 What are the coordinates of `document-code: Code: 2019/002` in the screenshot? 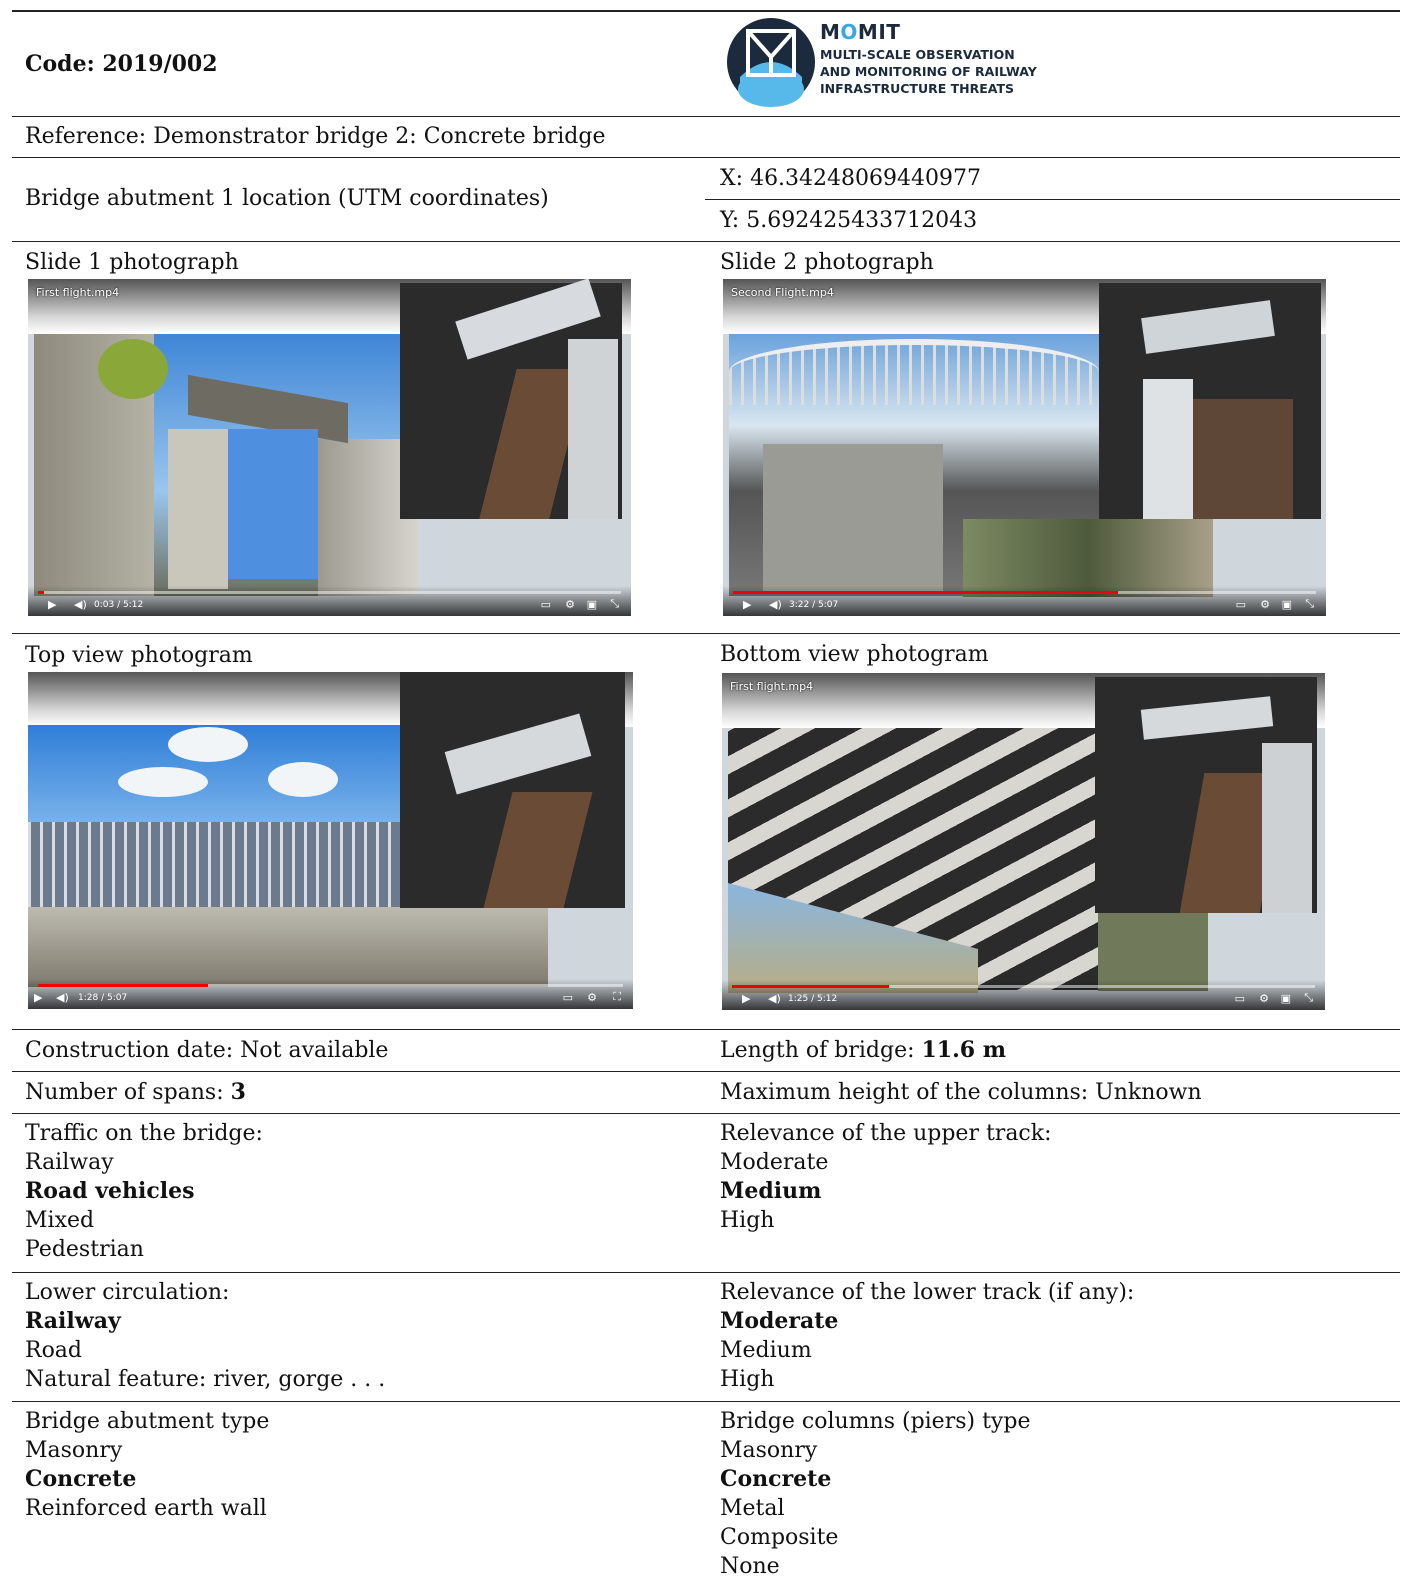 It's located at (121, 64).